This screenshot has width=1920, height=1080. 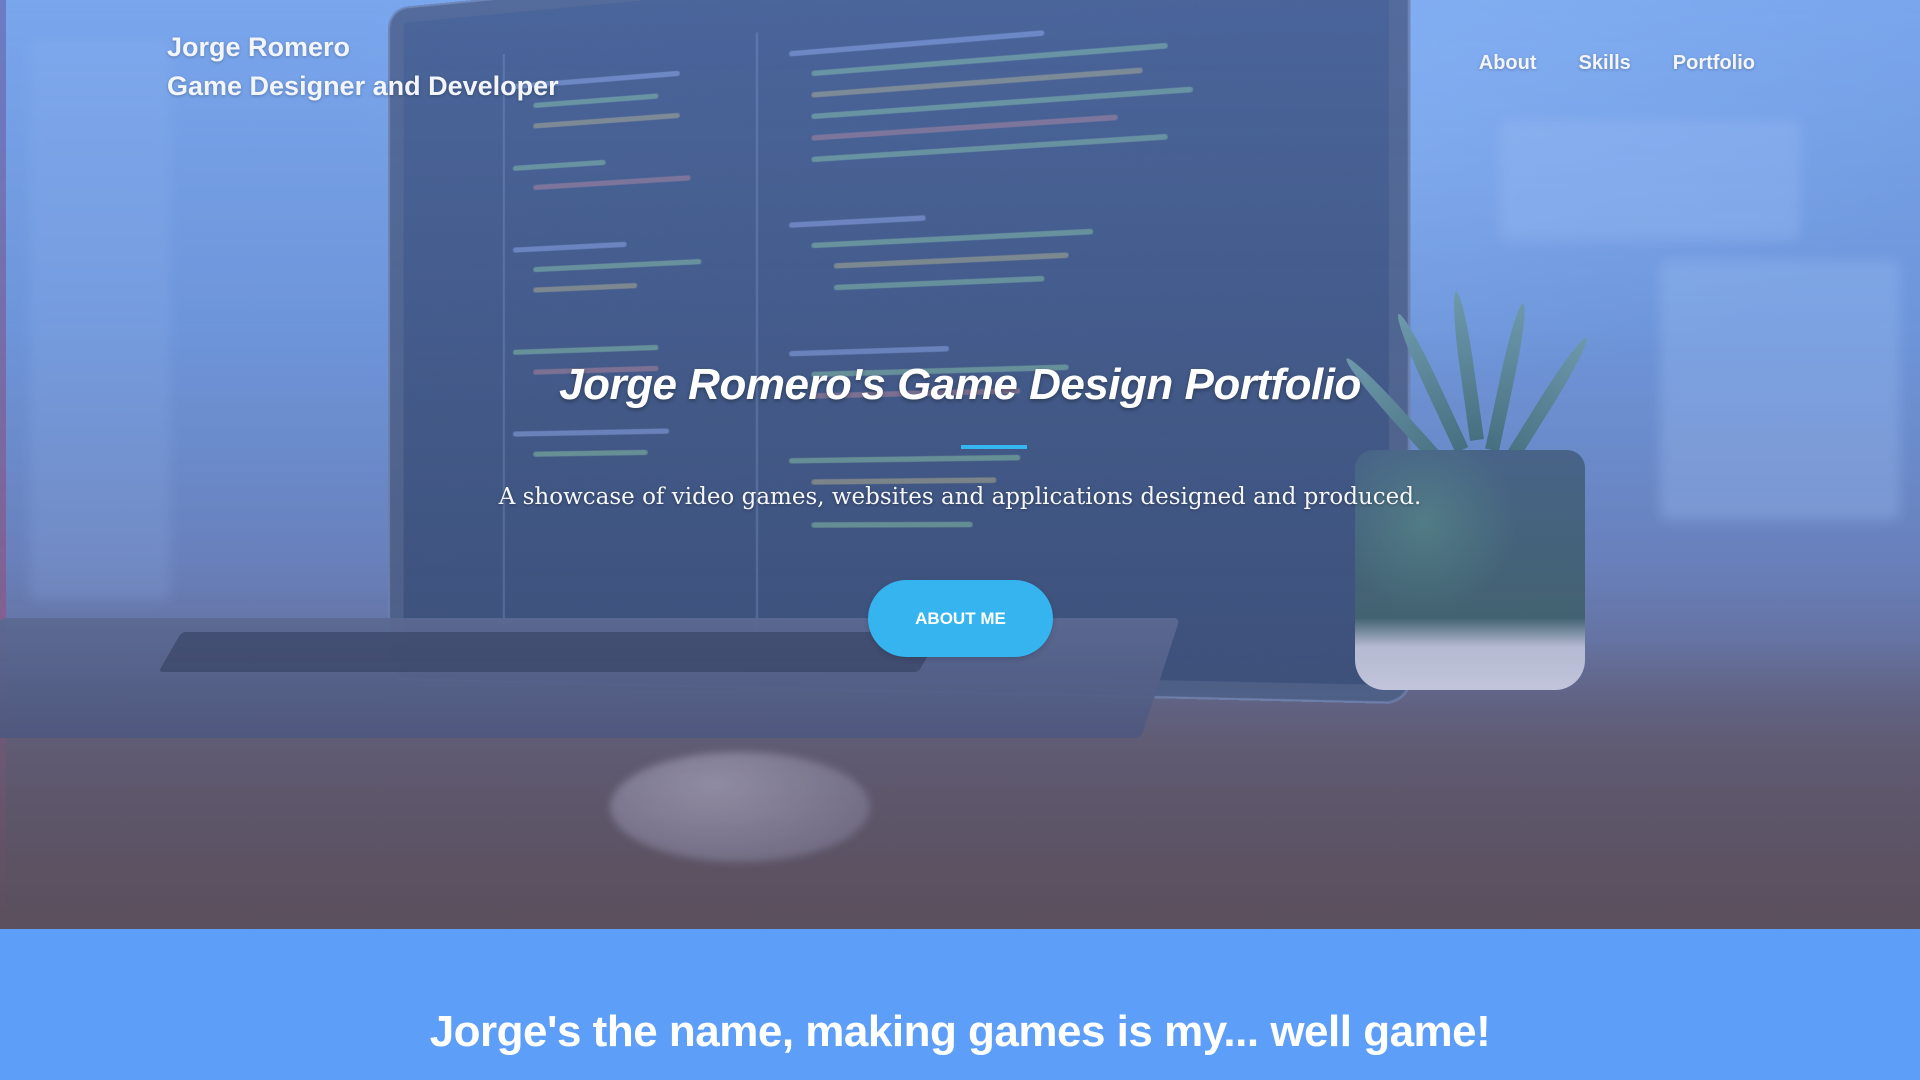 What do you see at coordinates (960, 384) in the screenshot?
I see `hero-title: Jorge Romero's Game Design Portfolio` at bounding box center [960, 384].